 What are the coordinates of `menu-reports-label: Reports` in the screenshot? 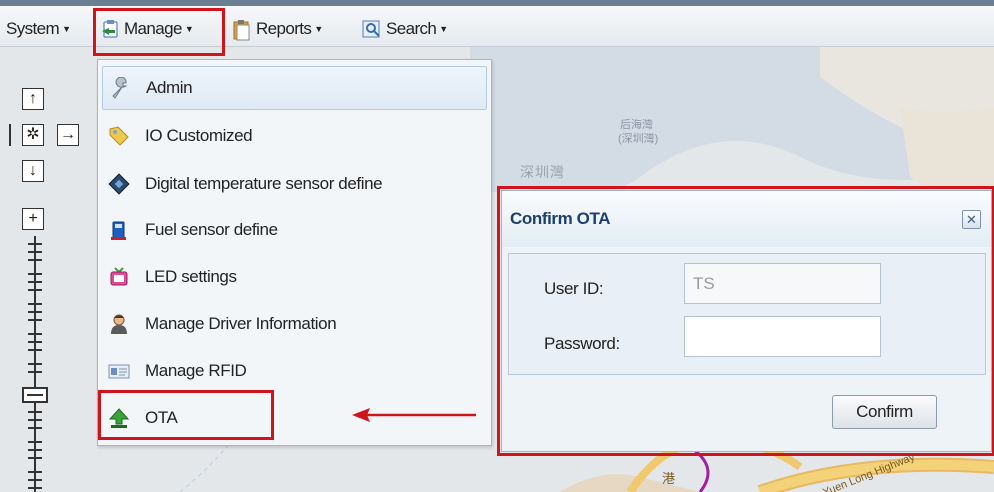 It's located at (284, 28).